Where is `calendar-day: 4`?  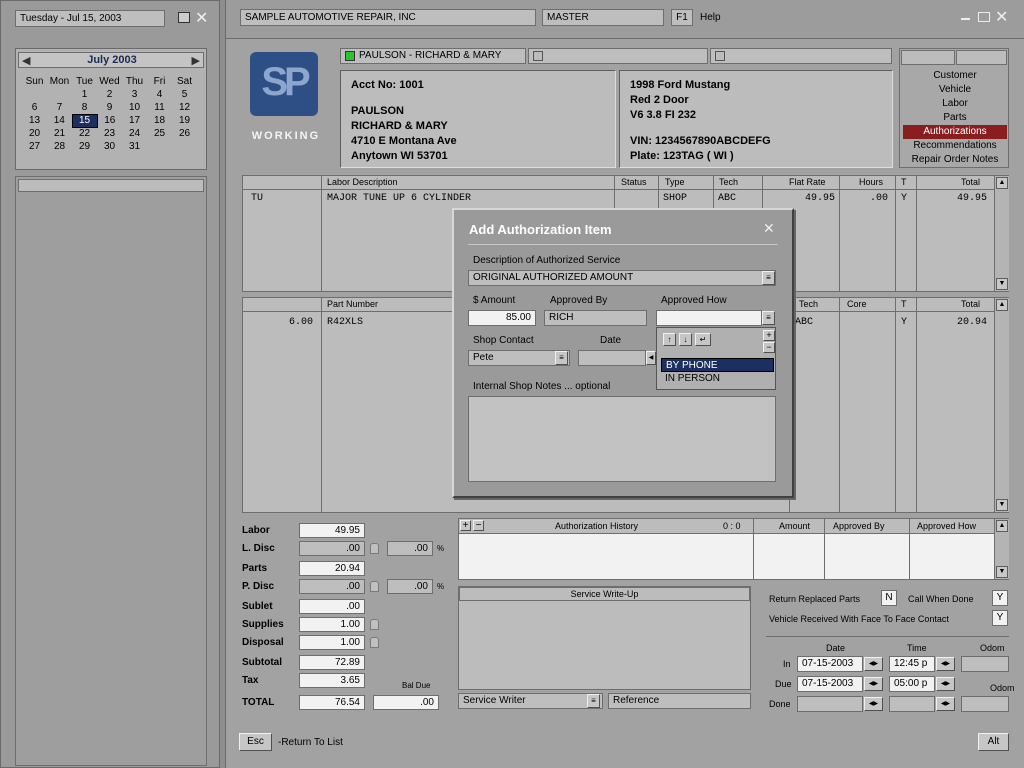 calendar-day: 4 is located at coordinates (159, 94).